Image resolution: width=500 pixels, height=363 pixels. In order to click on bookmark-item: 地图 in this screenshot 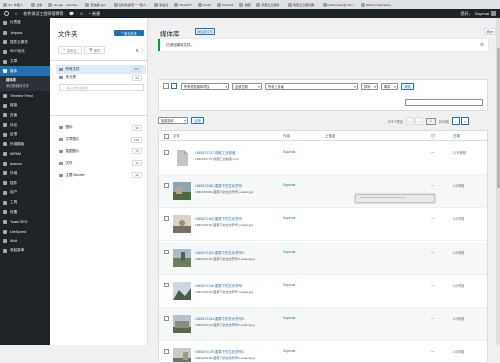, I will do `click(244, 4)`.